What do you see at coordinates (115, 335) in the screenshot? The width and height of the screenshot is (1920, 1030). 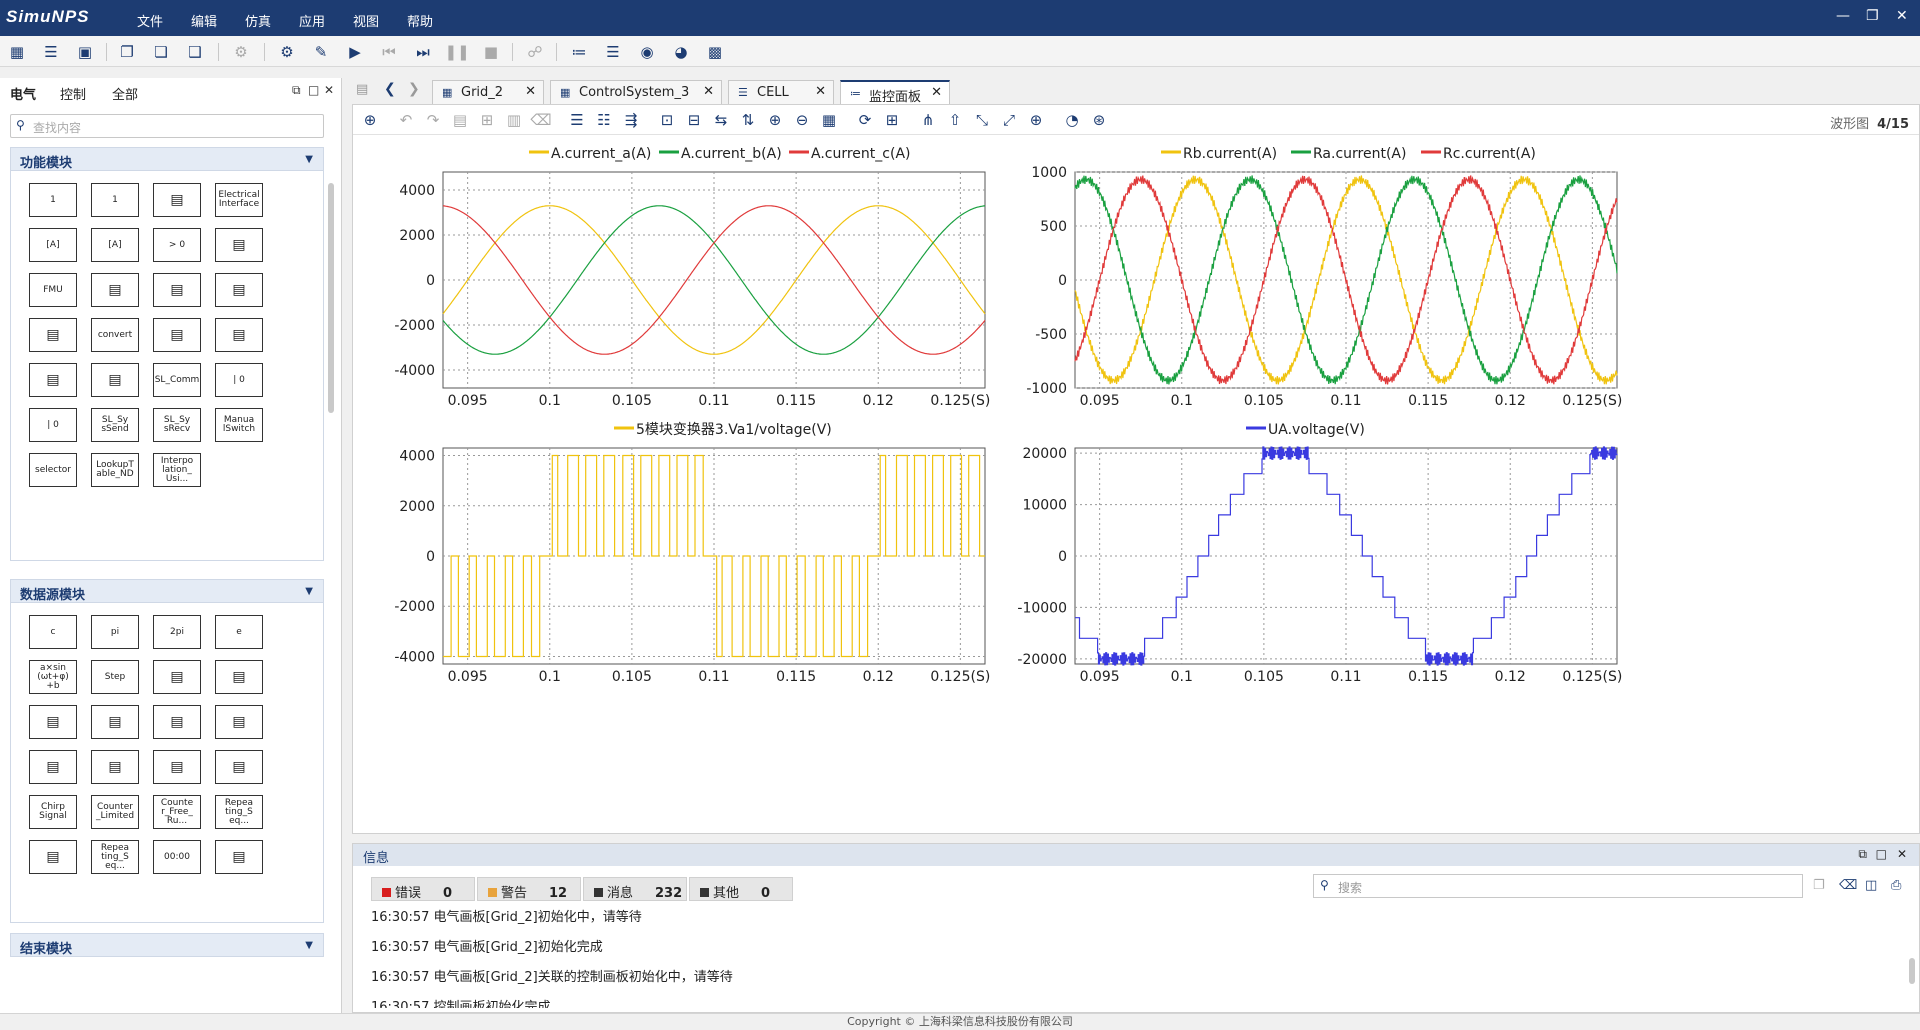 I see `library-block: convert` at bounding box center [115, 335].